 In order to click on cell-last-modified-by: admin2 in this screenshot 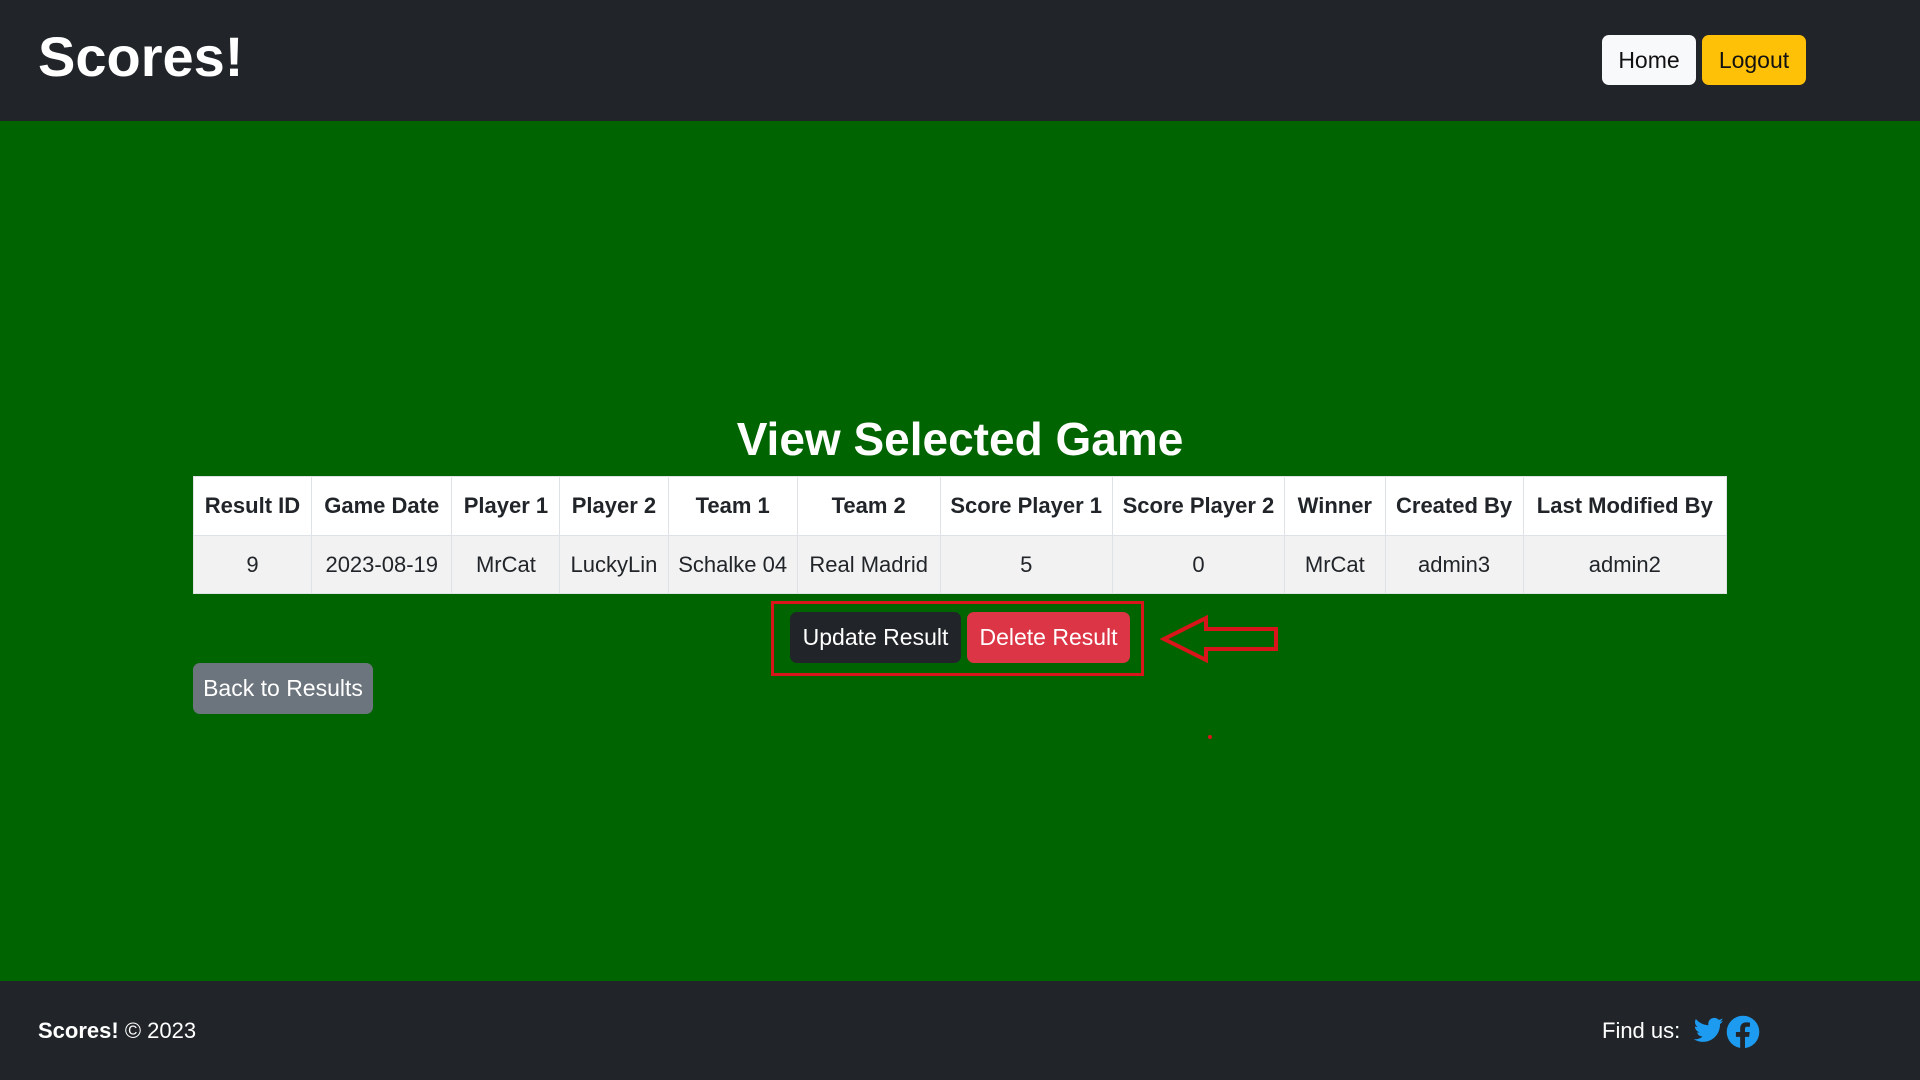, I will do `click(1625, 564)`.